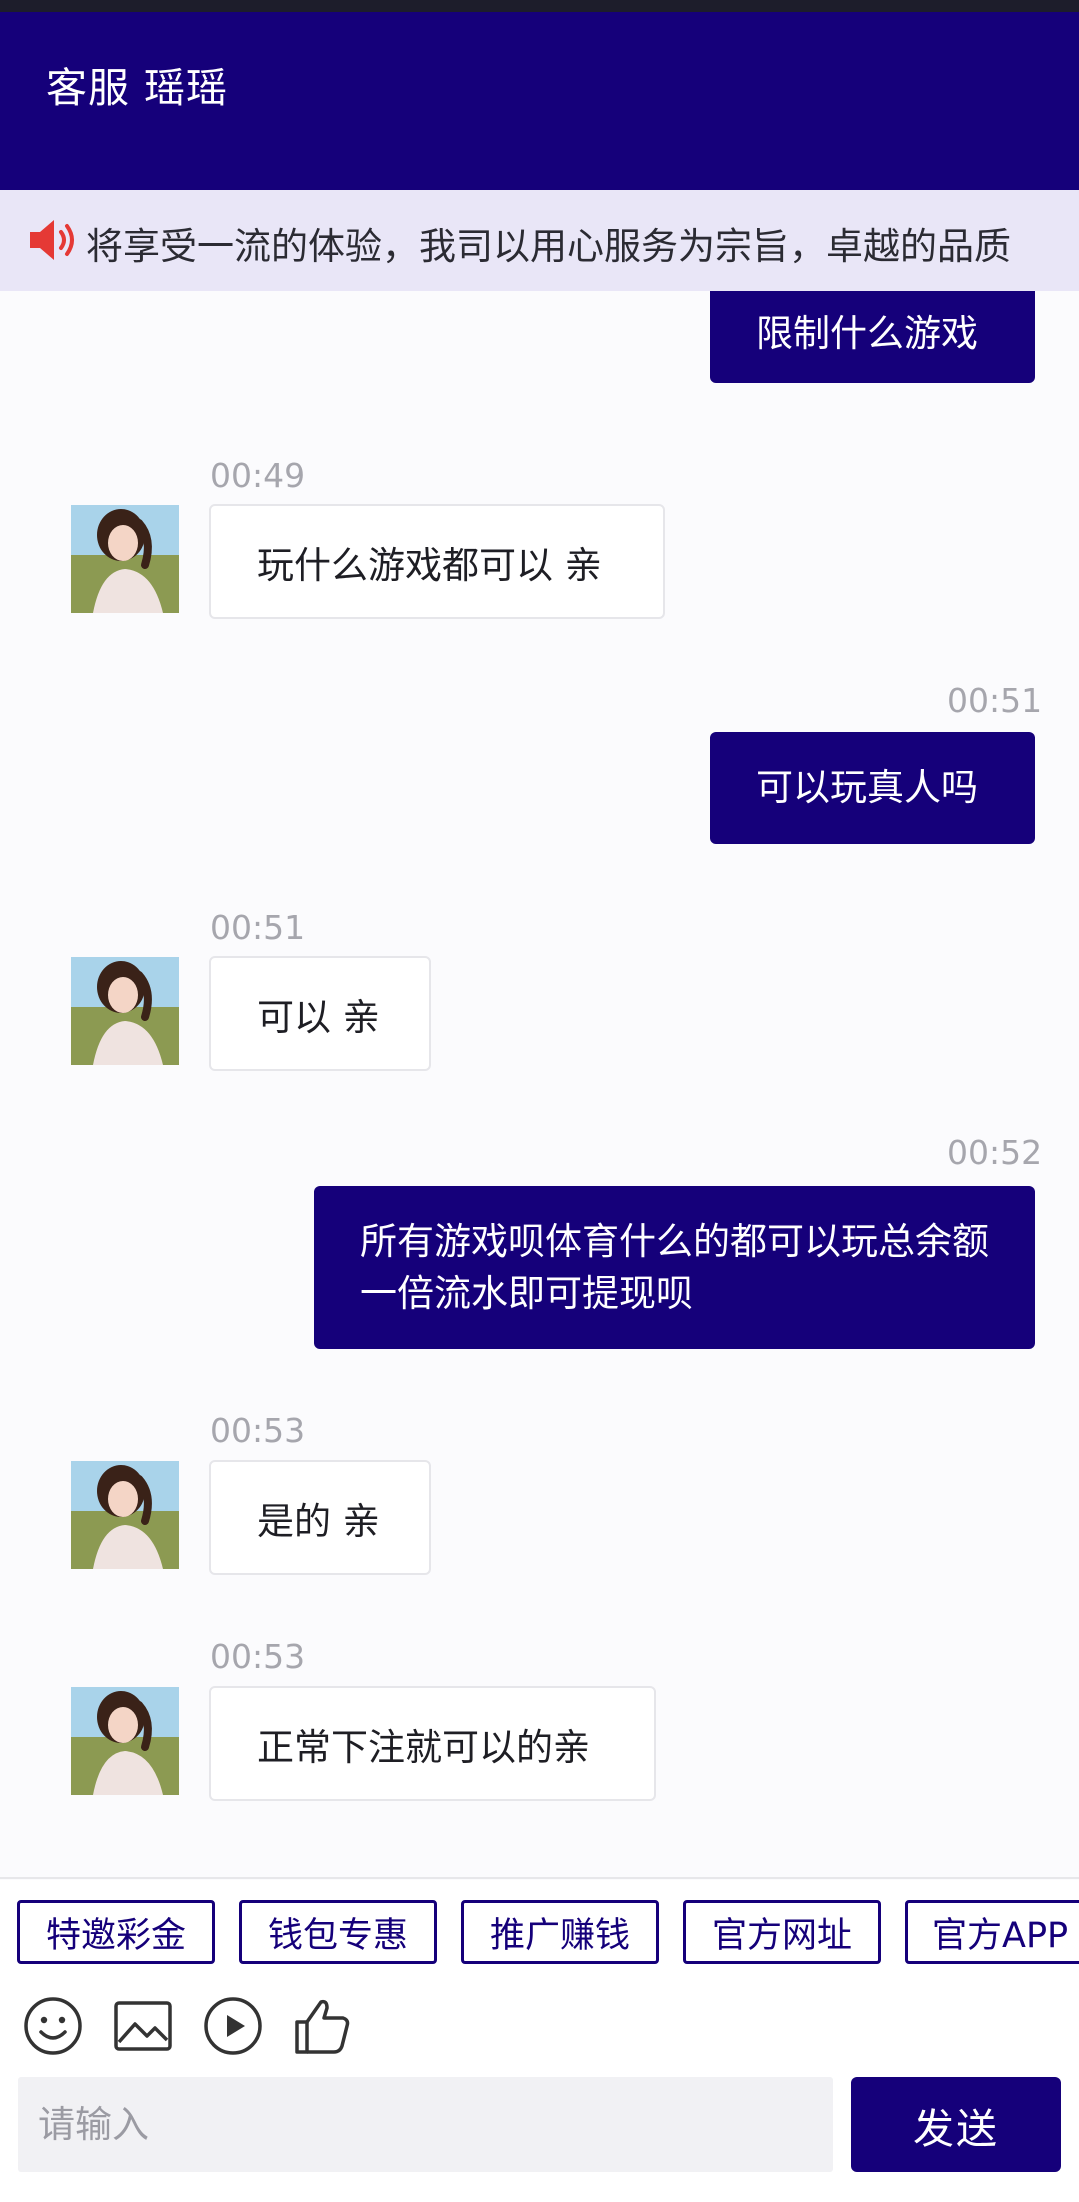 This screenshot has width=1079, height=2202. What do you see at coordinates (992, 1932) in the screenshot?
I see `quick-reply-button: 官方APP` at bounding box center [992, 1932].